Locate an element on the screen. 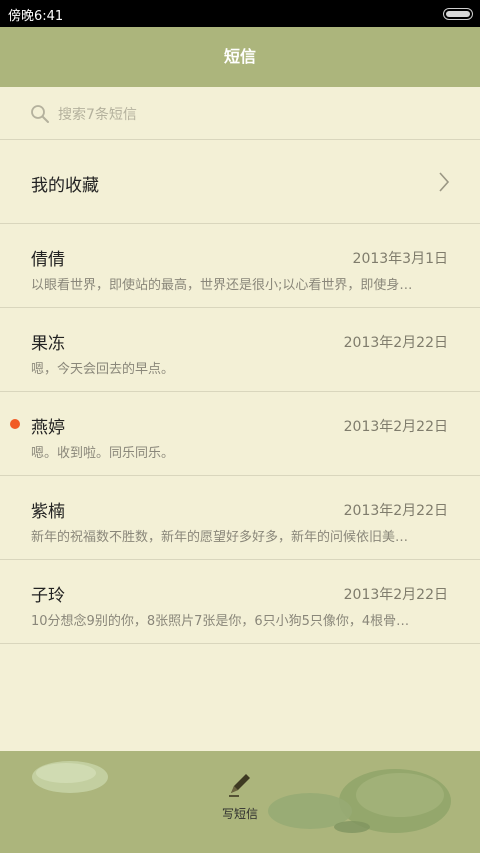 The height and width of the screenshot is (853, 480). search-bar: 搜索7条短信 is located at coordinates (240, 113).